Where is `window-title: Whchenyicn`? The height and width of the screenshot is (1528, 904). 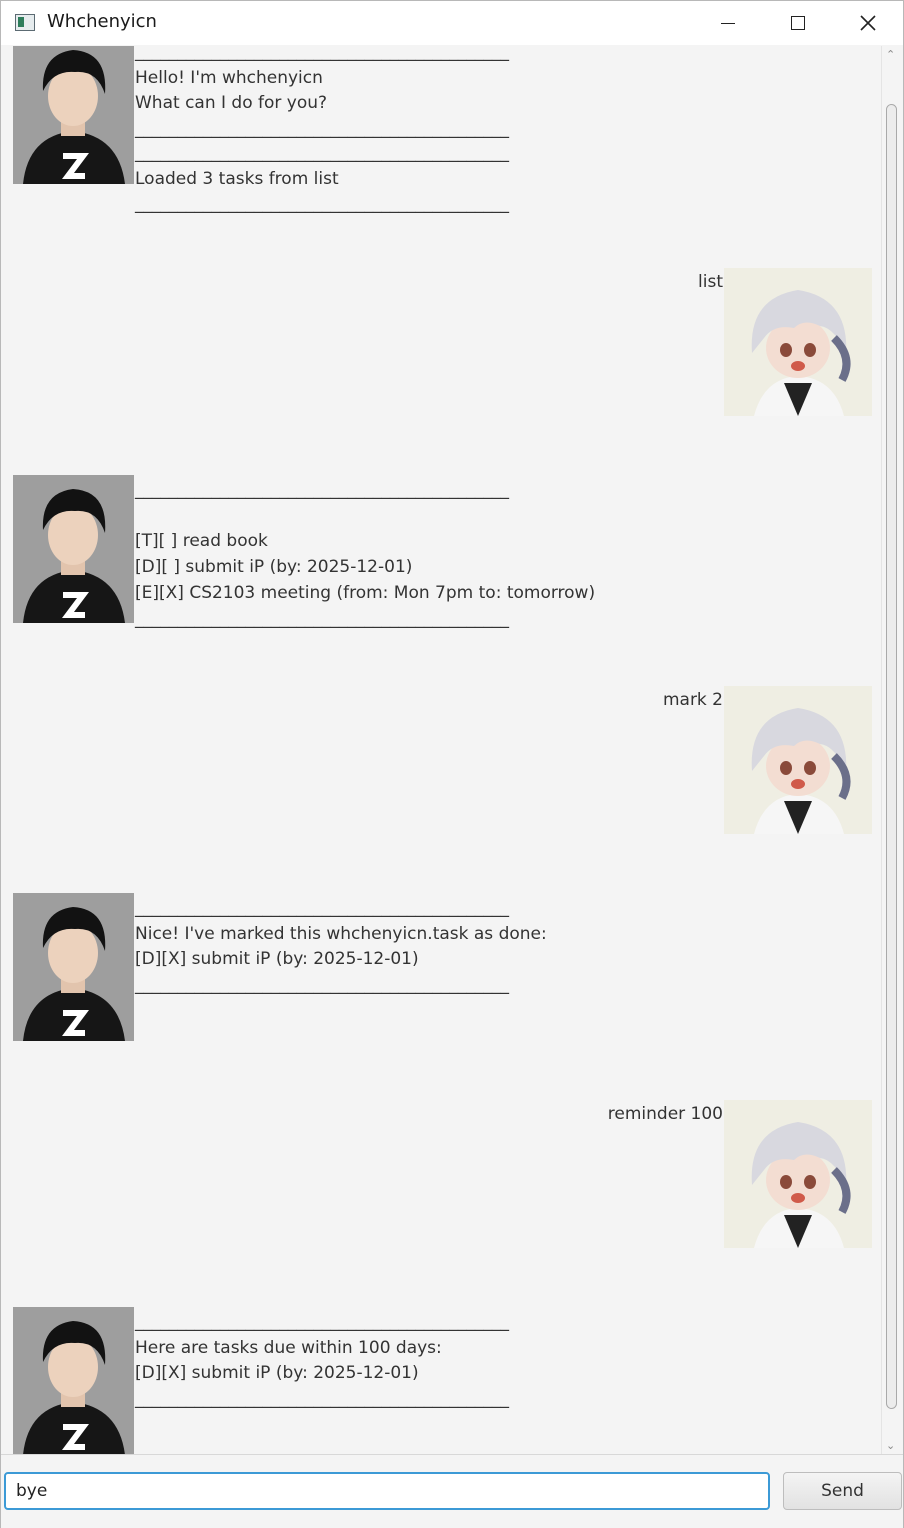
window-title: Whchenyicn is located at coordinates (102, 21).